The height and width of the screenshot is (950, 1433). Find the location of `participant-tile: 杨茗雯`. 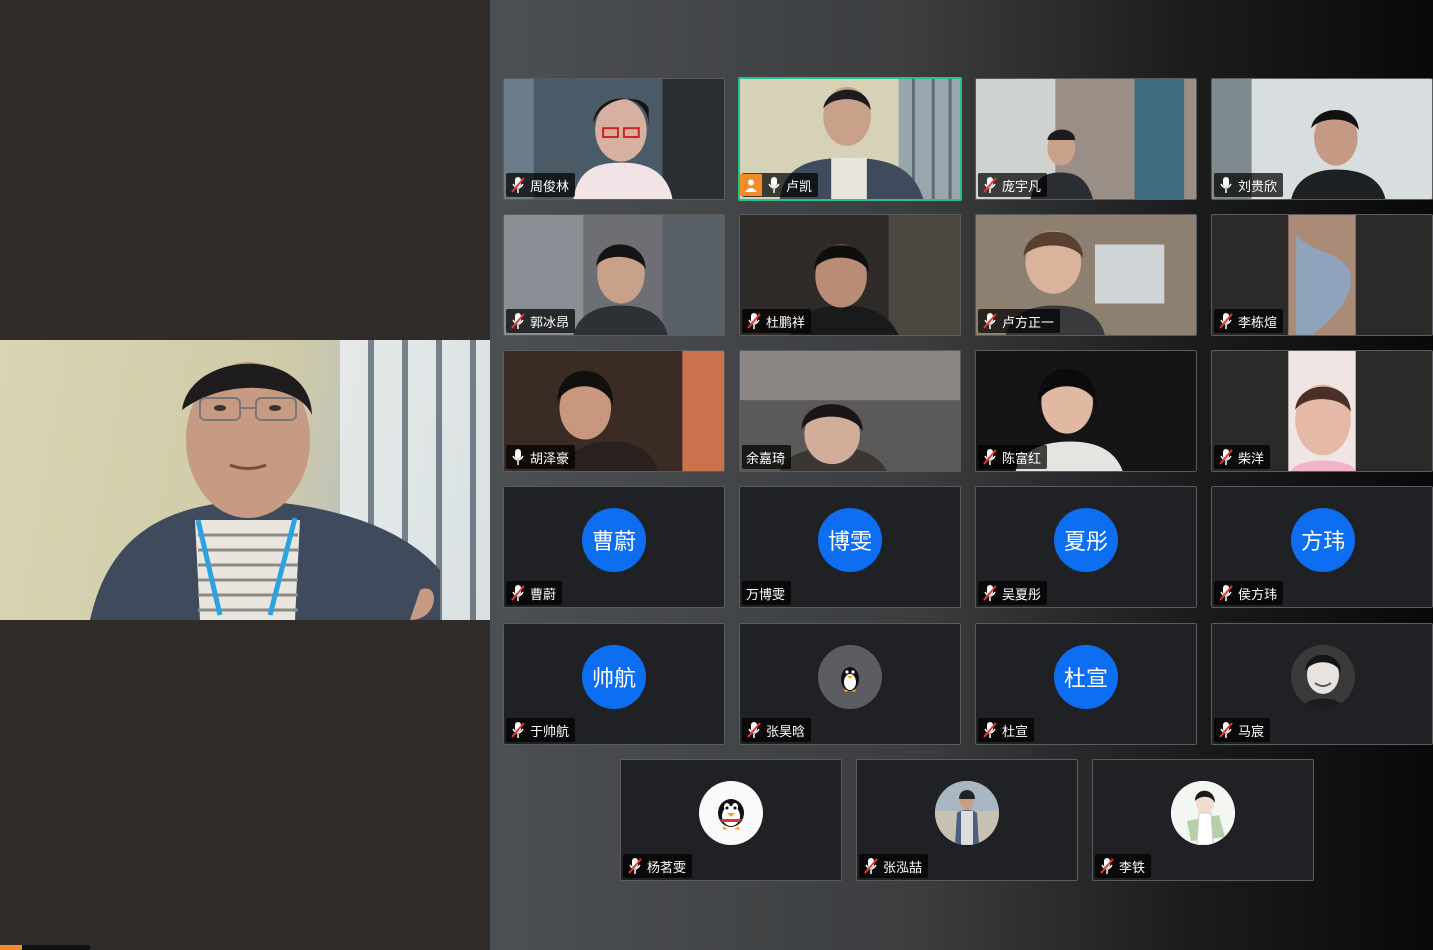

participant-tile: 杨茗雯 is located at coordinates (731, 820).